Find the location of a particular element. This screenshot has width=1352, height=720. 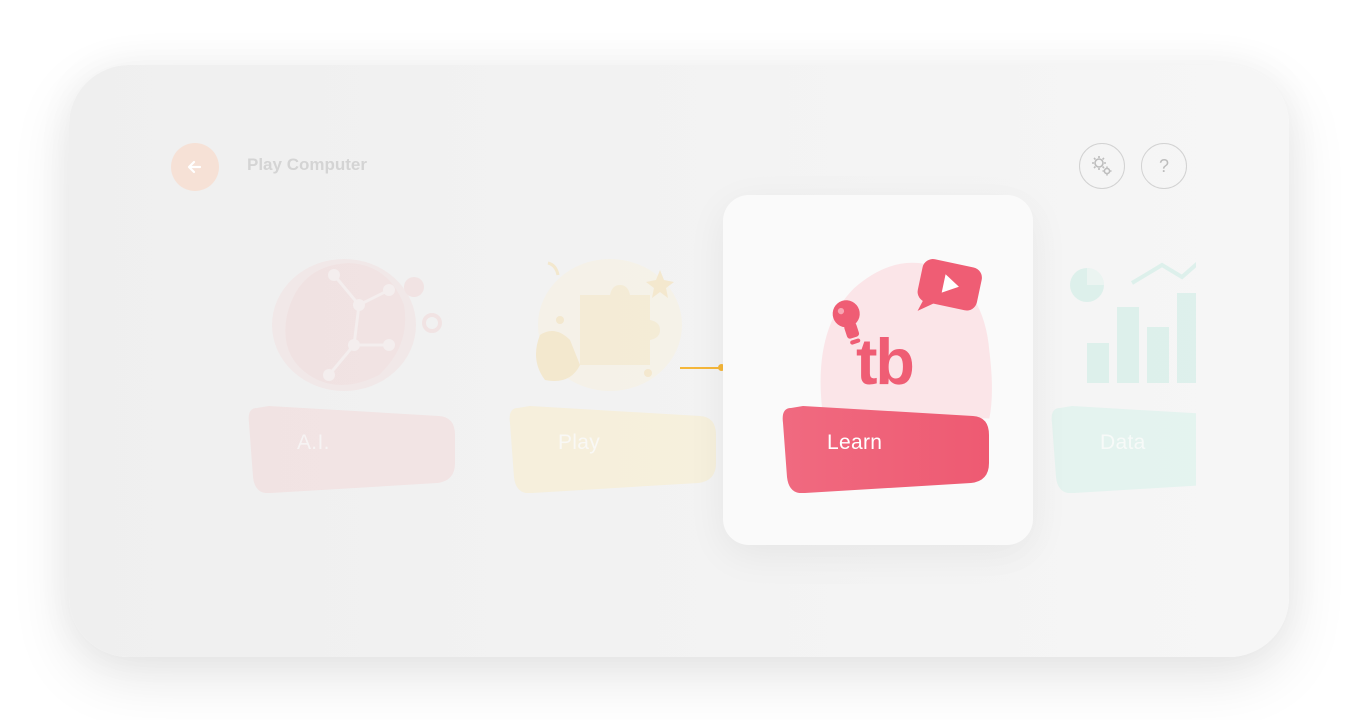

bar-chart-icon is located at coordinates (1133, 322).